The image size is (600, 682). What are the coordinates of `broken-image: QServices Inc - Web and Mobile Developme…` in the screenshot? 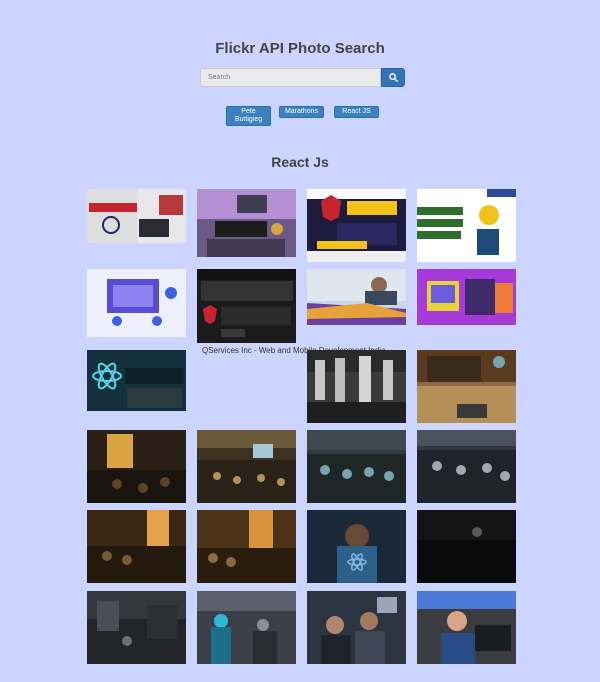 It's located at (290, 358).